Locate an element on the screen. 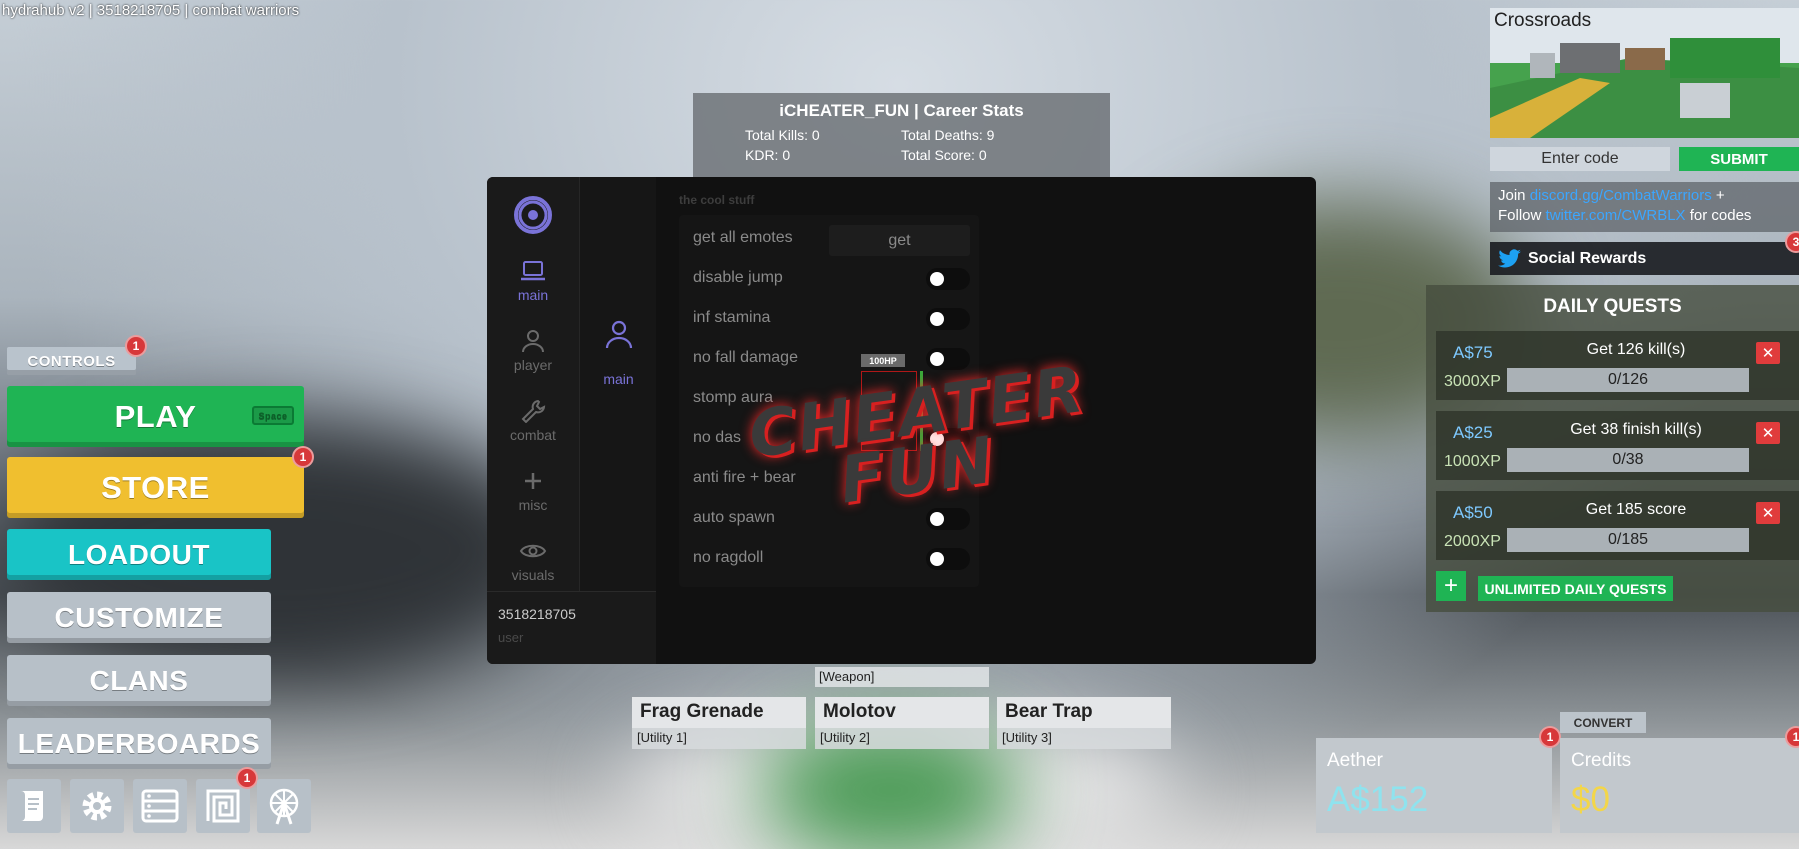 Image resolution: width=1799 pixels, height=849 pixels. quest-reward: A$75 is located at coordinates (1473, 352).